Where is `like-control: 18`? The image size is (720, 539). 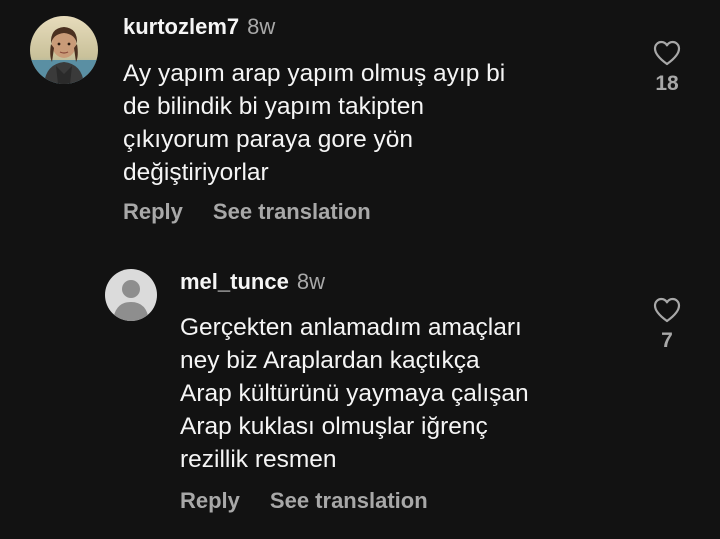 like-control: 18 is located at coordinates (667, 68).